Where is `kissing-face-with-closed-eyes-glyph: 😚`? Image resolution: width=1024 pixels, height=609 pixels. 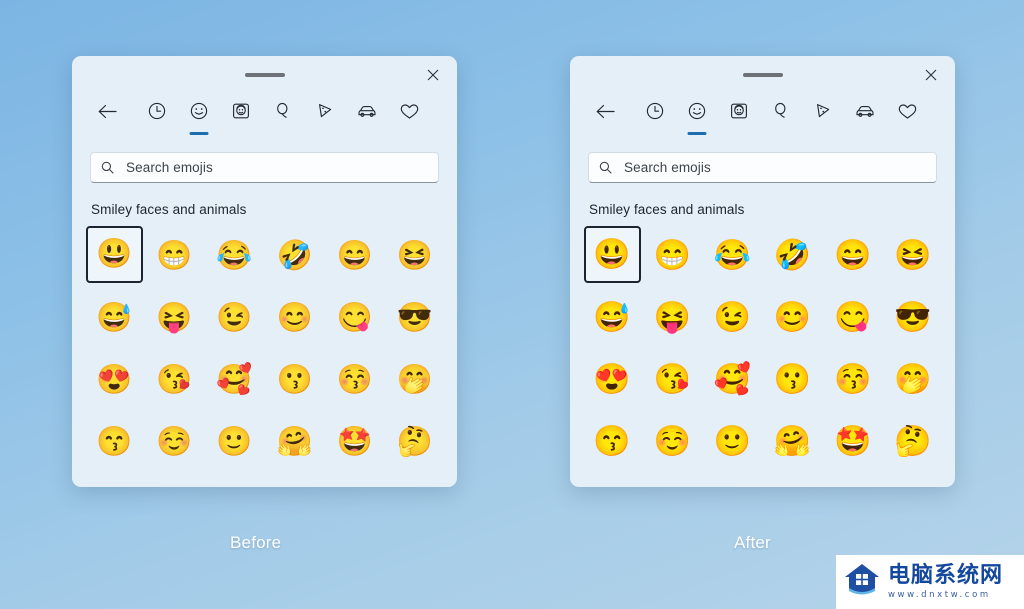
kissing-face-with-closed-eyes-glyph: 😚 is located at coordinates (354, 379).